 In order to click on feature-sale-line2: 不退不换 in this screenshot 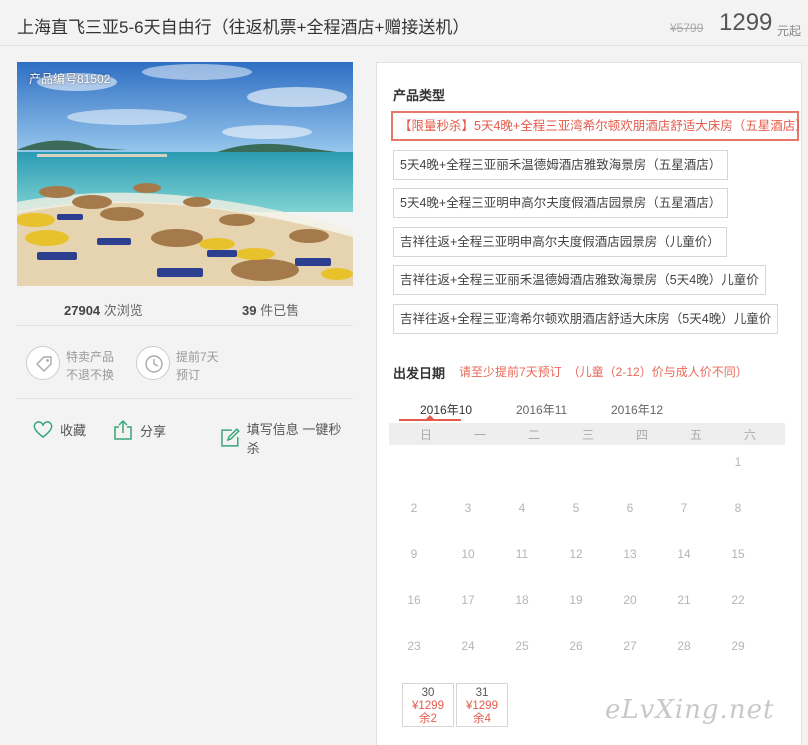, I will do `click(90, 375)`.